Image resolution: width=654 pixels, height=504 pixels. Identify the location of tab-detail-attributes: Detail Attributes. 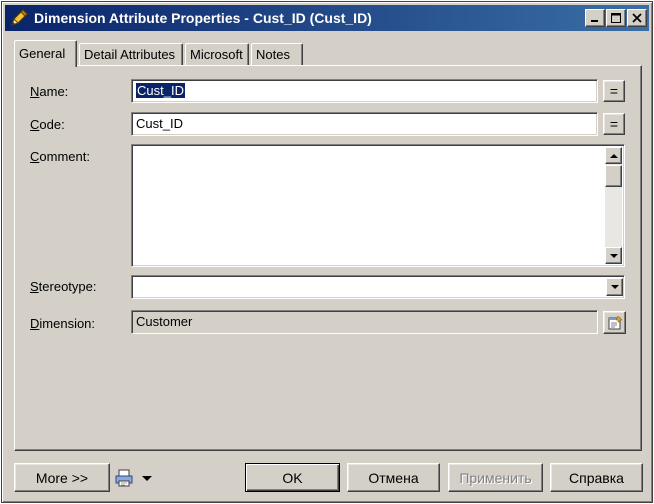
(131, 54).